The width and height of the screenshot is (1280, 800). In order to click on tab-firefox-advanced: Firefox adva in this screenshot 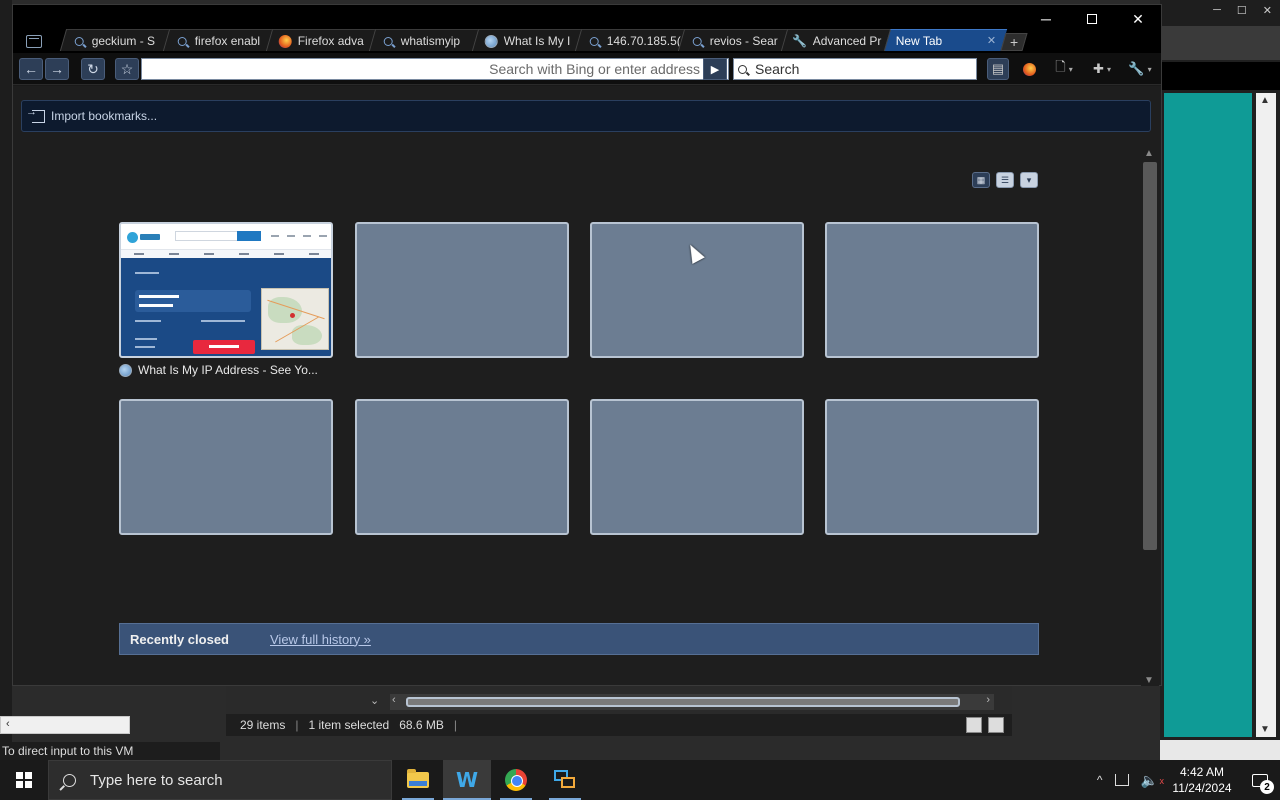, I will do `click(320, 40)`.